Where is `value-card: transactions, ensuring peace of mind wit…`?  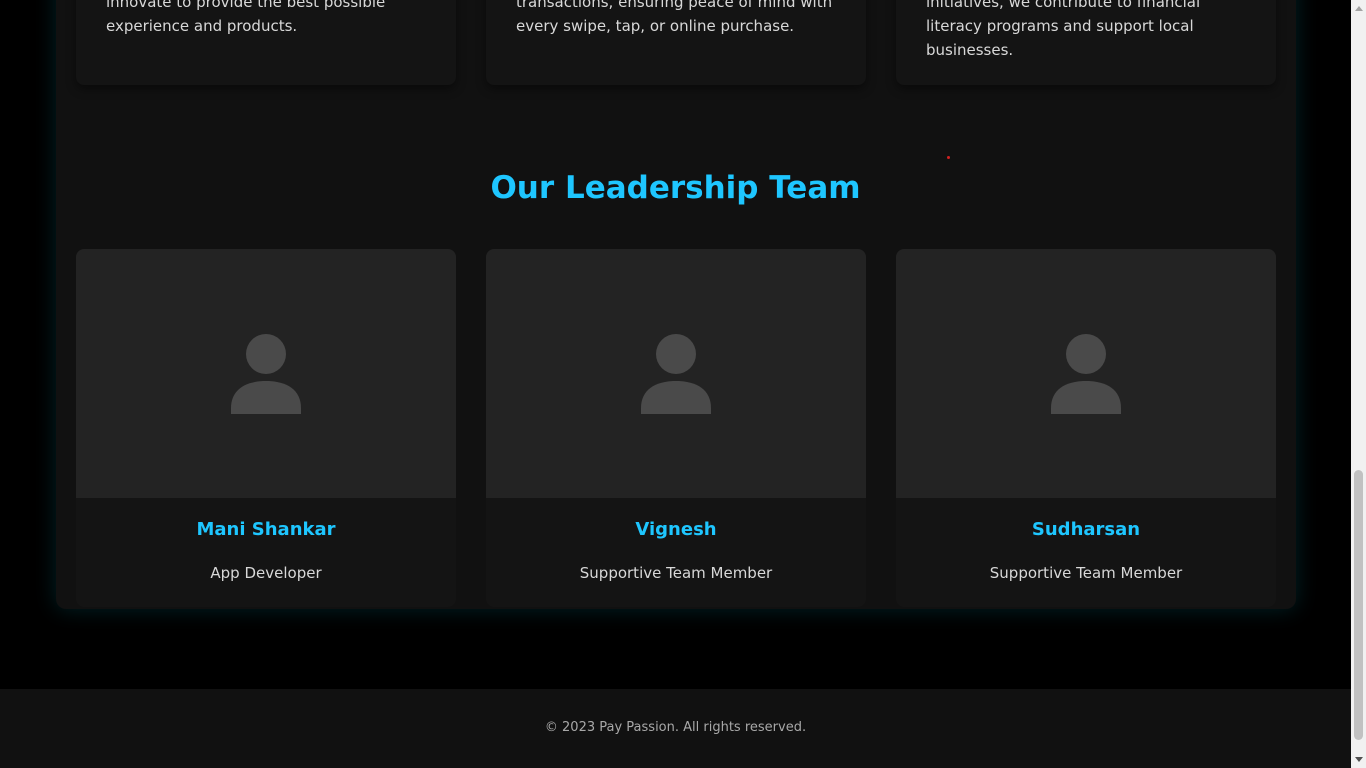
value-card: transactions, ensuring peace of mind wit… is located at coordinates (676, 42).